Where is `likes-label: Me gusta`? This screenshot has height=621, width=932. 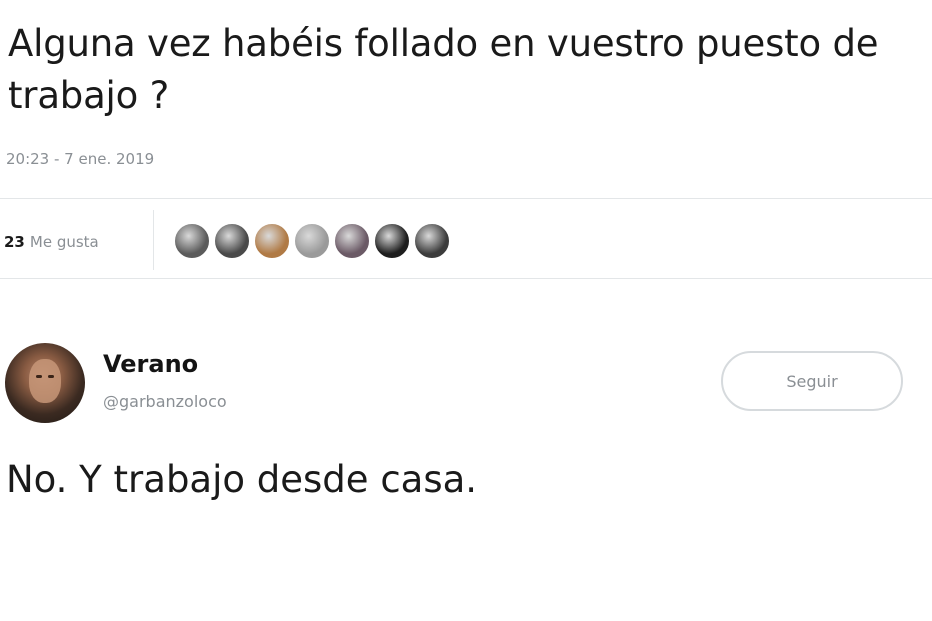 likes-label: Me gusta is located at coordinates (64, 242).